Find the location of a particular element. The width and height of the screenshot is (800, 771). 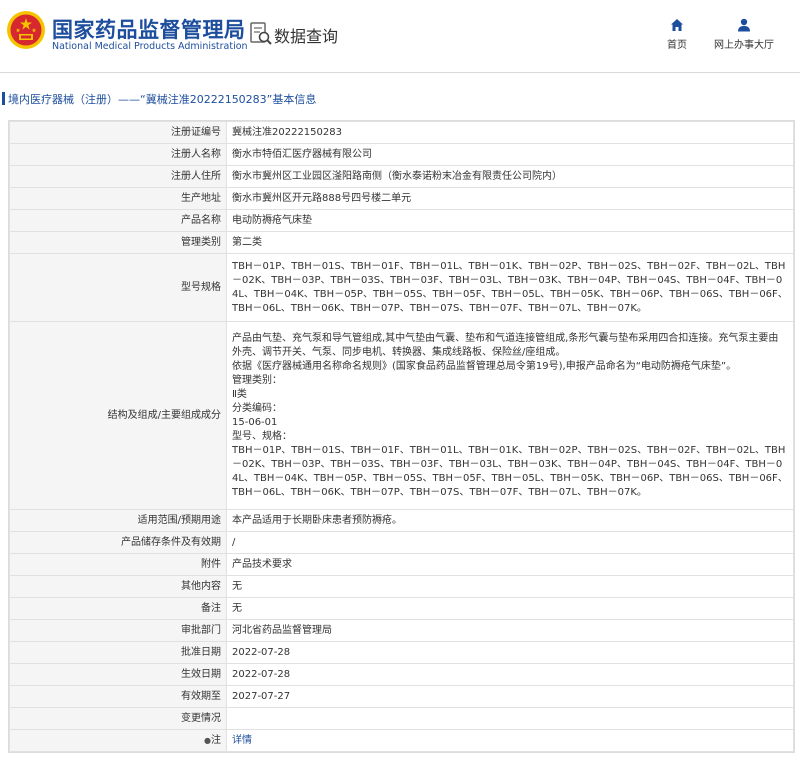

table-row: 其他内容无 is located at coordinates (401, 586).